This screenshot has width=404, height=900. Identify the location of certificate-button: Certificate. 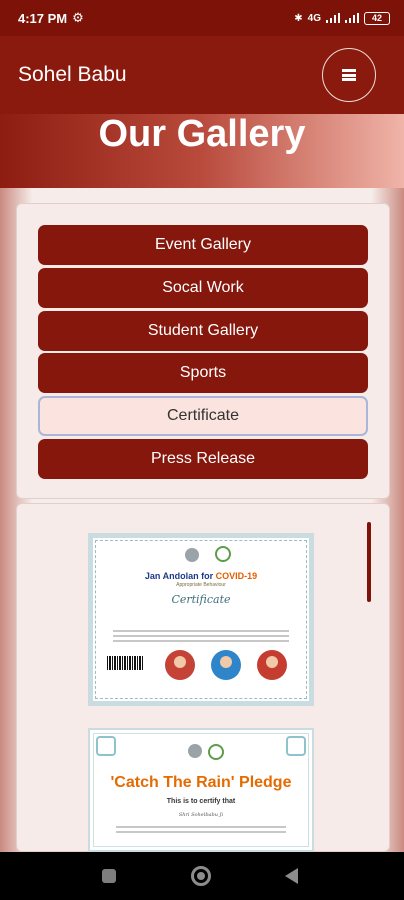
(203, 416).